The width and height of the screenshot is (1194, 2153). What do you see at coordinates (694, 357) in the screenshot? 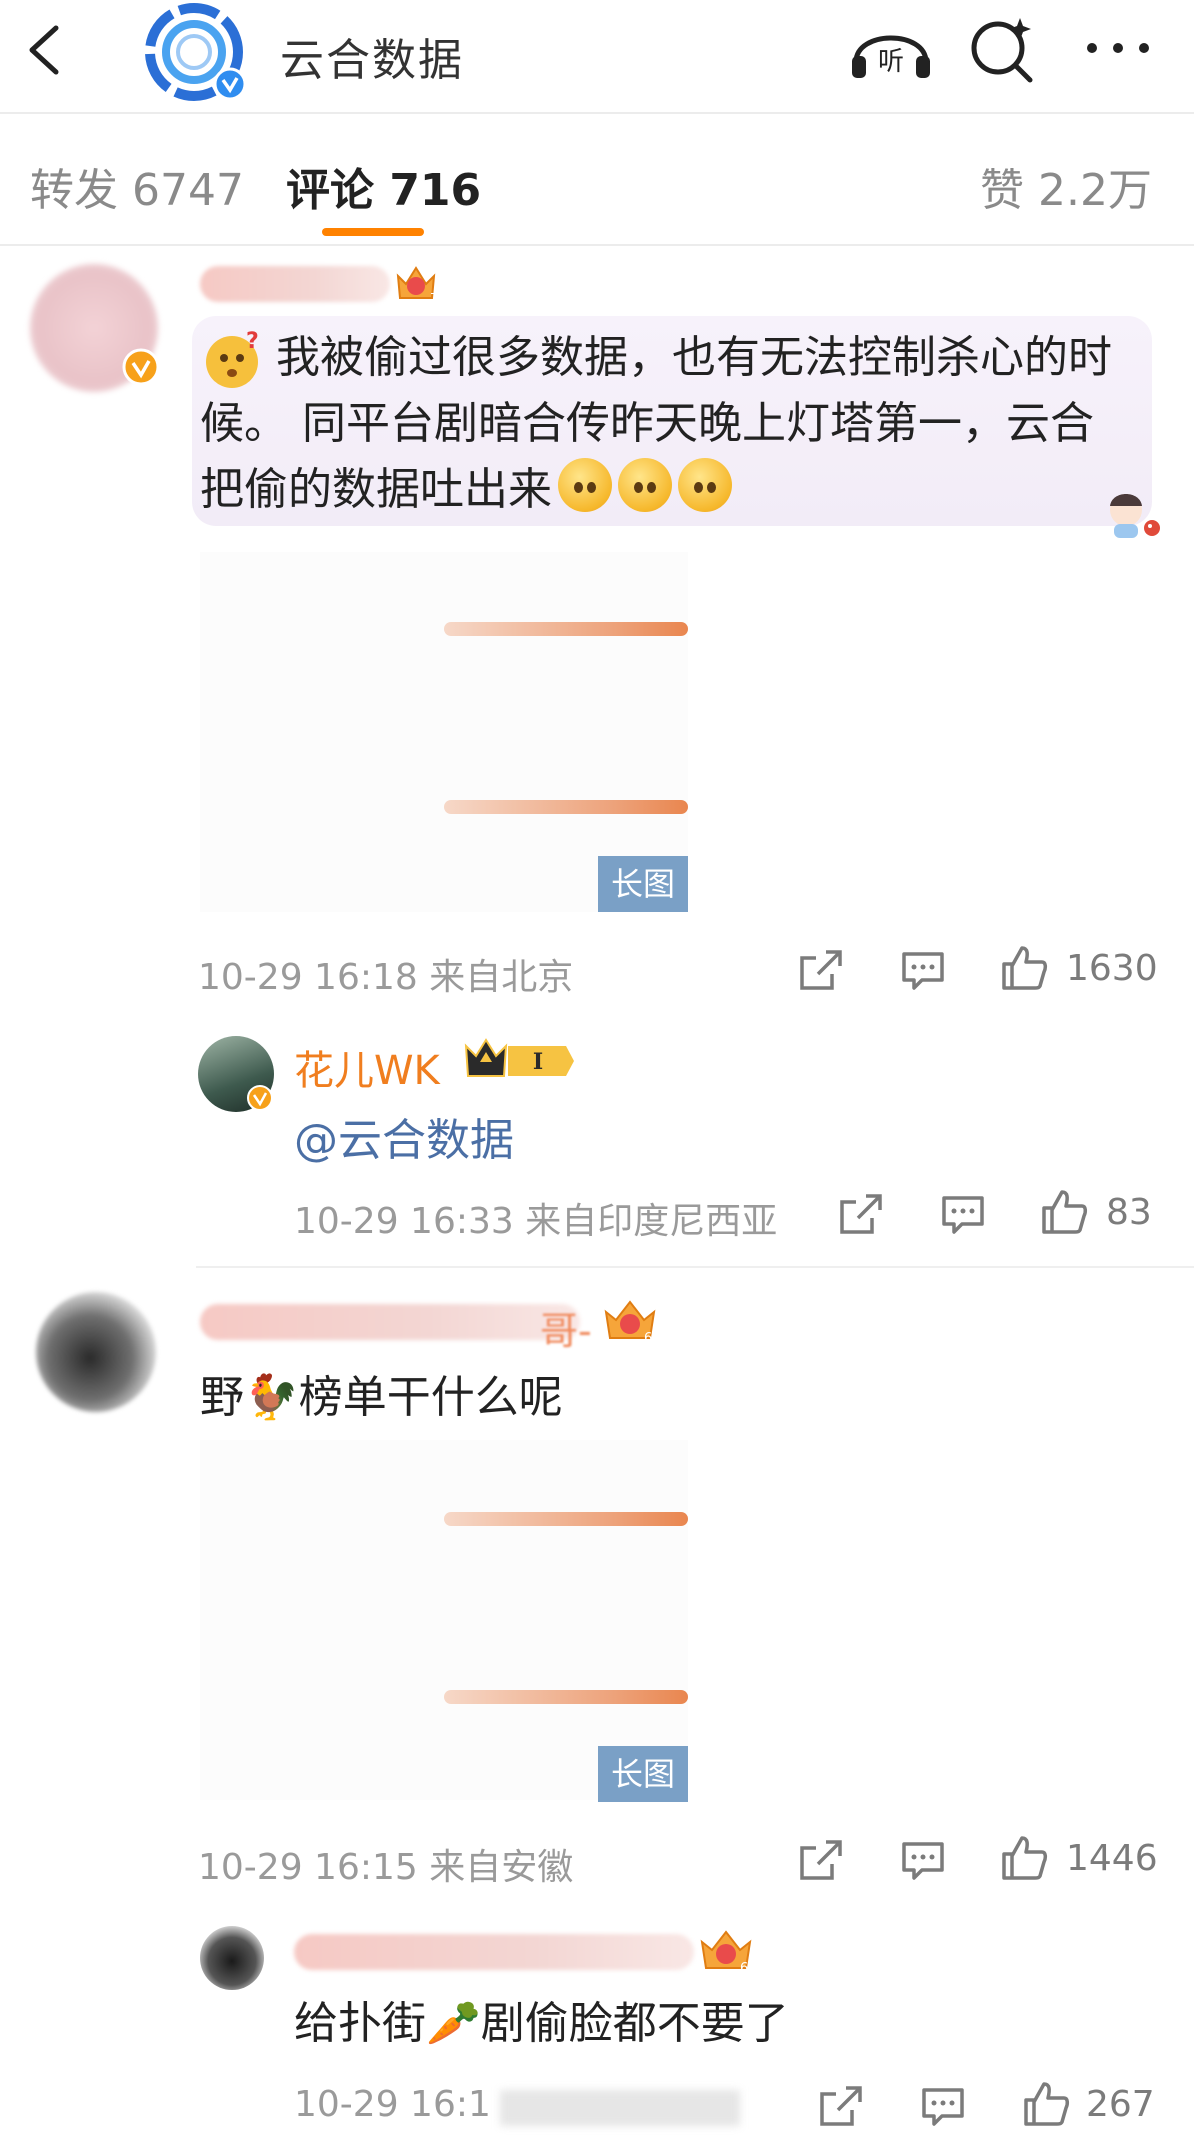
I see `comment-text-line: 我被偷过很多数据，也有无法控制杀心的时` at bounding box center [694, 357].